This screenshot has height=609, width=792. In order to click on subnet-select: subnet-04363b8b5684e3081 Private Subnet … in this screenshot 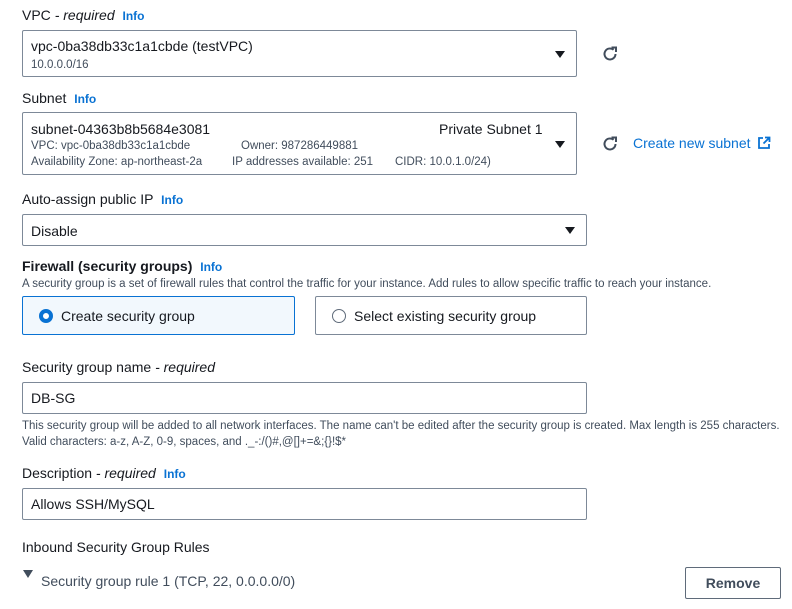, I will do `click(299, 143)`.